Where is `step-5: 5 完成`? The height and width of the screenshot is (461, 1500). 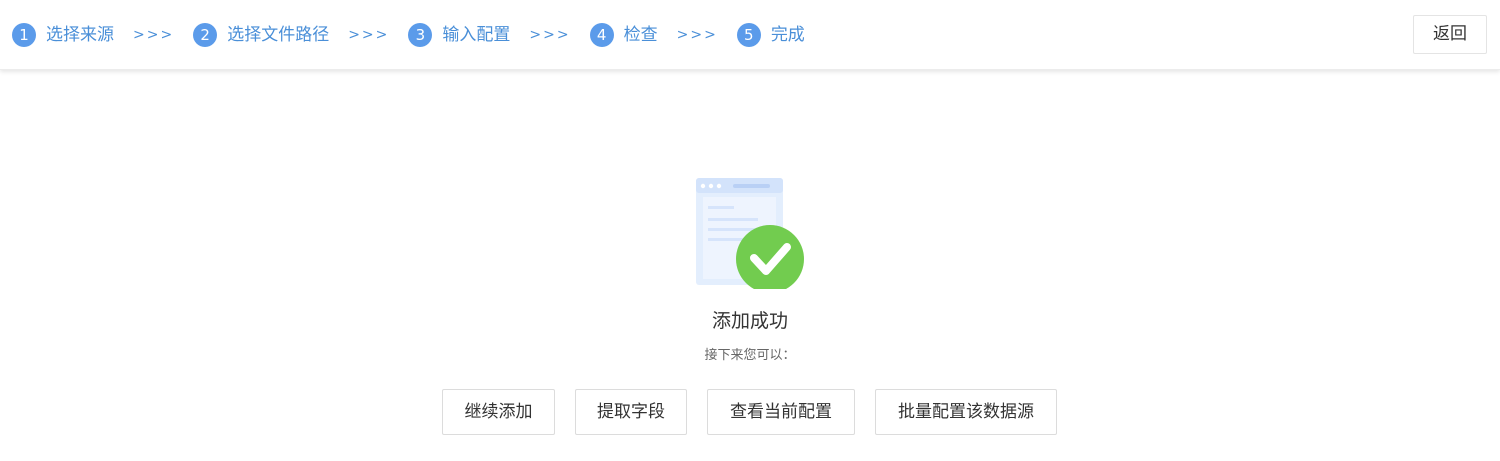 step-5: 5 完成 is located at coordinates (770, 35).